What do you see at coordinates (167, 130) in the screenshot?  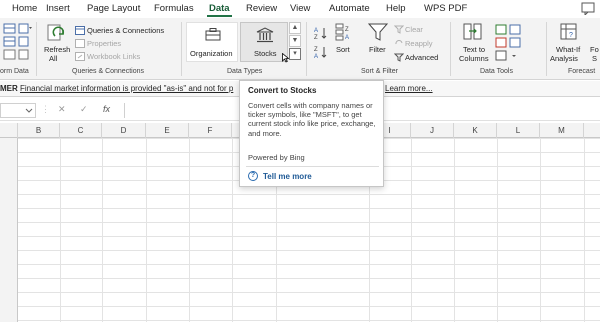 I see `column-header: E` at bounding box center [167, 130].